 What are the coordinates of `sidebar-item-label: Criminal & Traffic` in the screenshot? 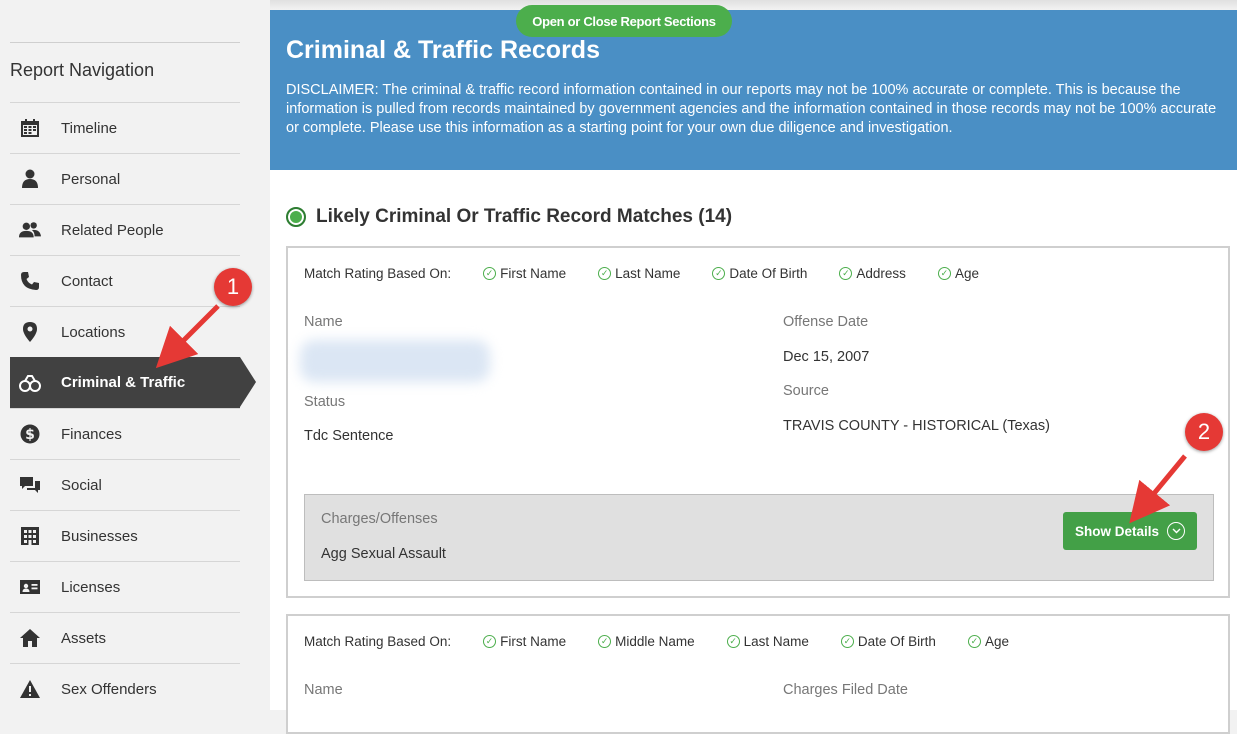 It's located at (123, 382).